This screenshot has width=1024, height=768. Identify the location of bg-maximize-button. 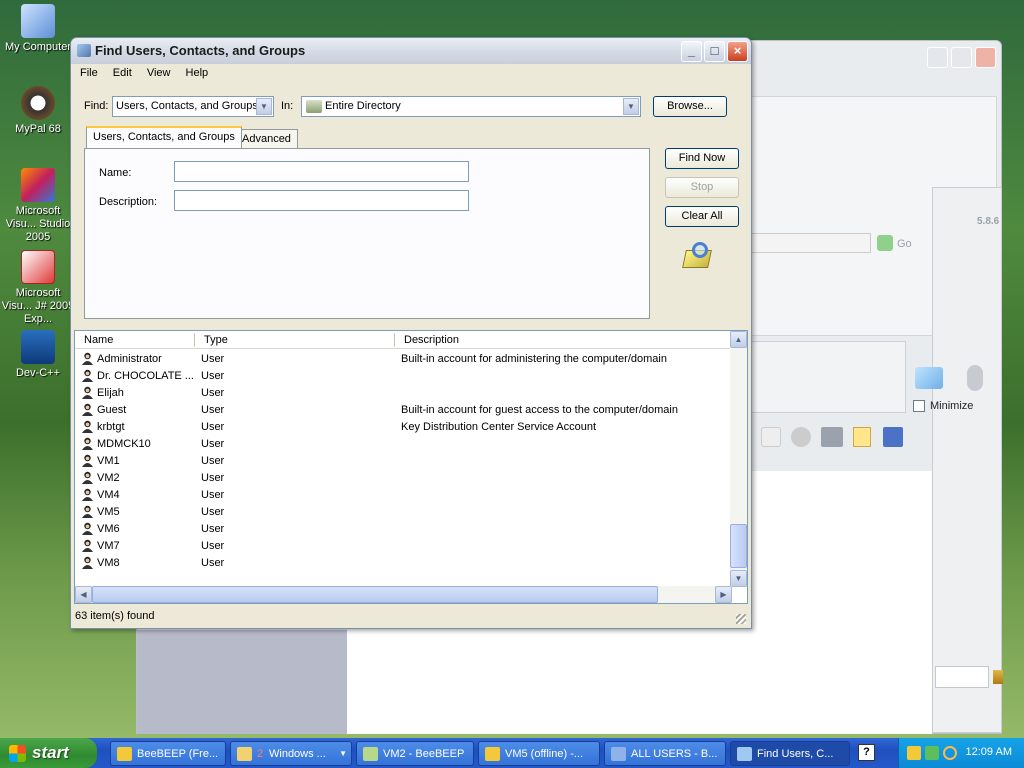
(961, 57).